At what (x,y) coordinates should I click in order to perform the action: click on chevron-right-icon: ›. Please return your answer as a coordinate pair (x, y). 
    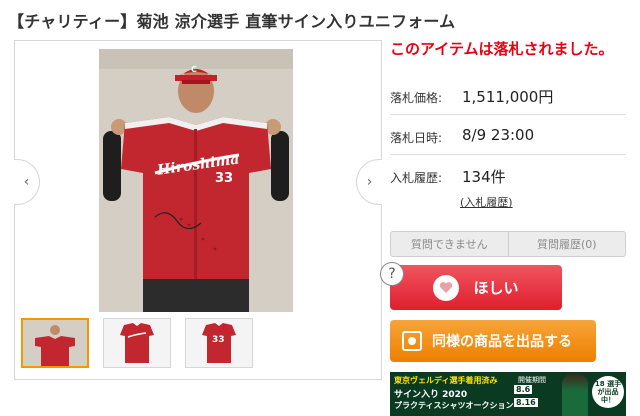
    Looking at the image, I should click on (369, 182).